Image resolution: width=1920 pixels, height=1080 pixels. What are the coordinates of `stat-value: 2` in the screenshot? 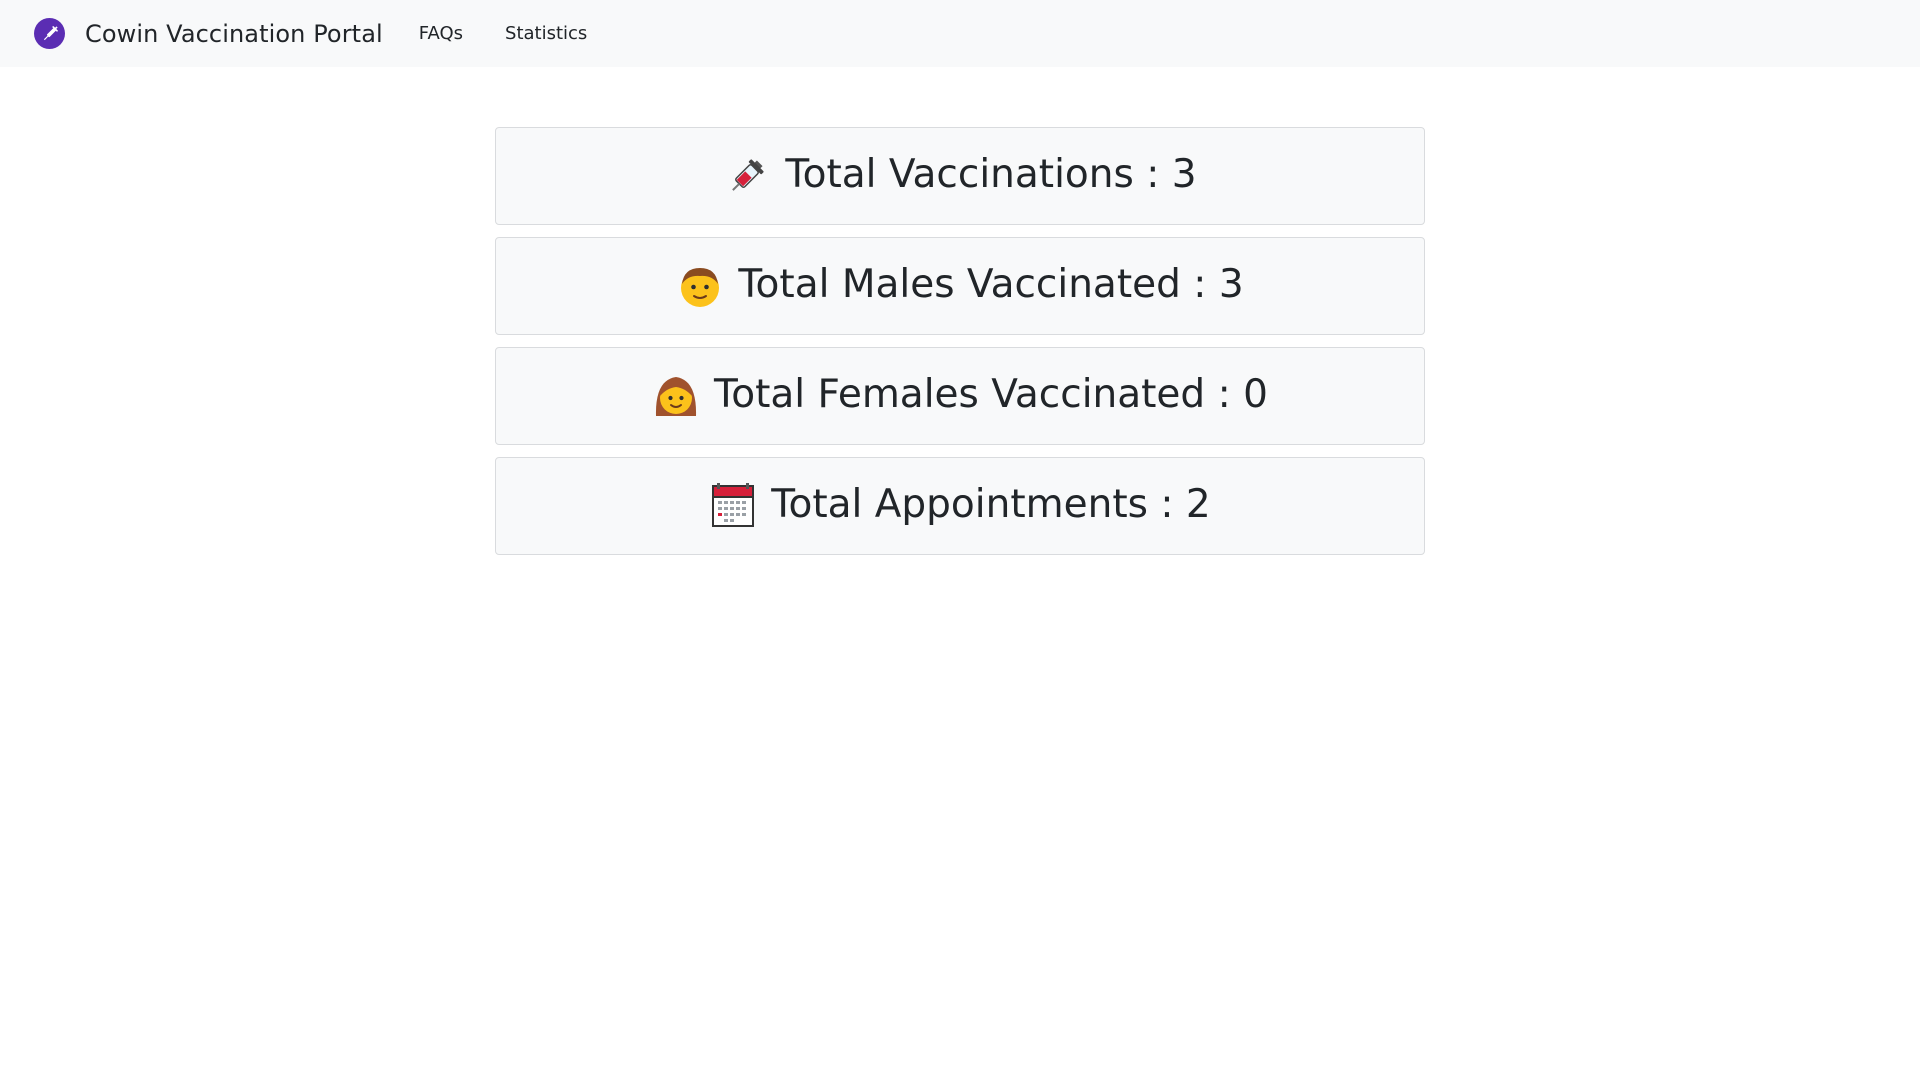 It's located at (1198, 504).